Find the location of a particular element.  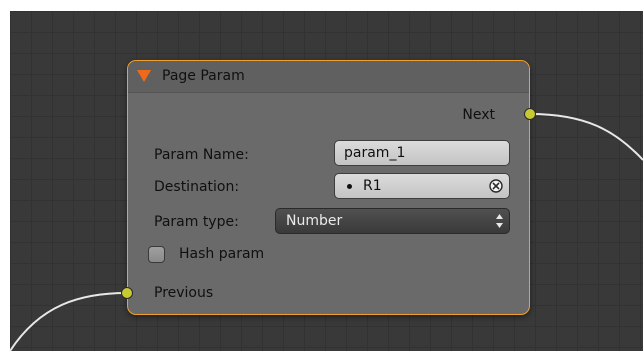

node-header: Page Param is located at coordinates (328, 77).